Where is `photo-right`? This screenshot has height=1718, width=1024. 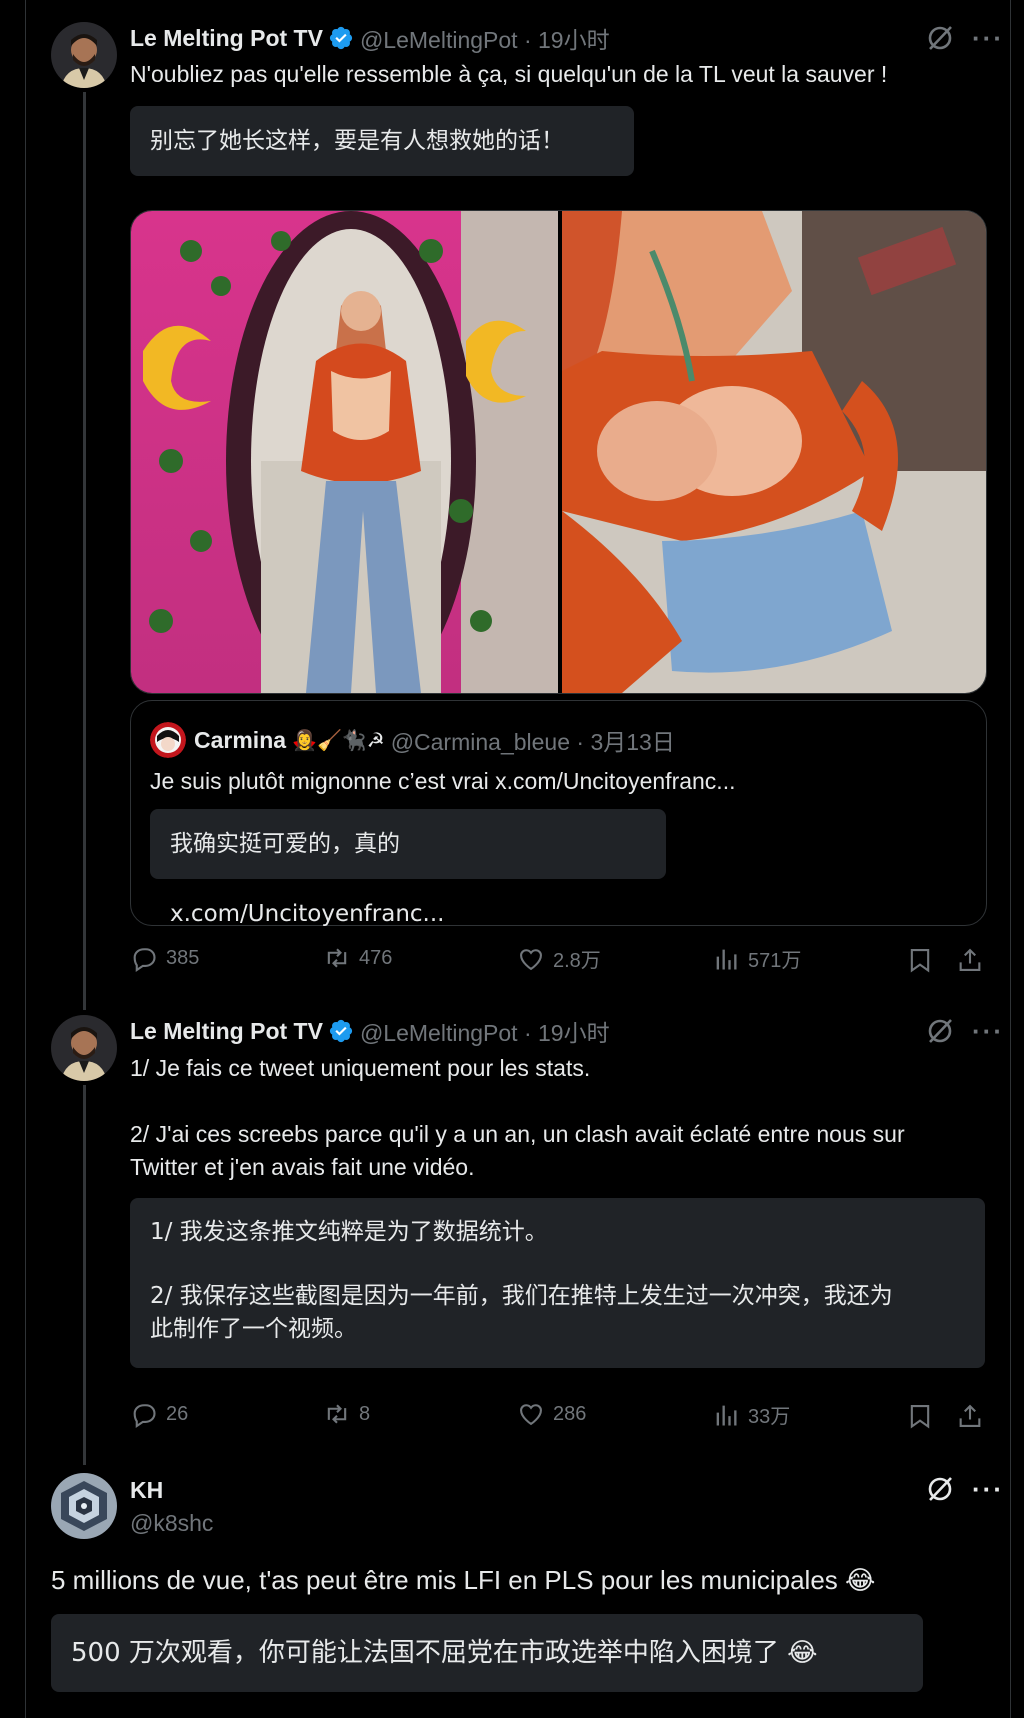
photo-right is located at coordinates (774, 452).